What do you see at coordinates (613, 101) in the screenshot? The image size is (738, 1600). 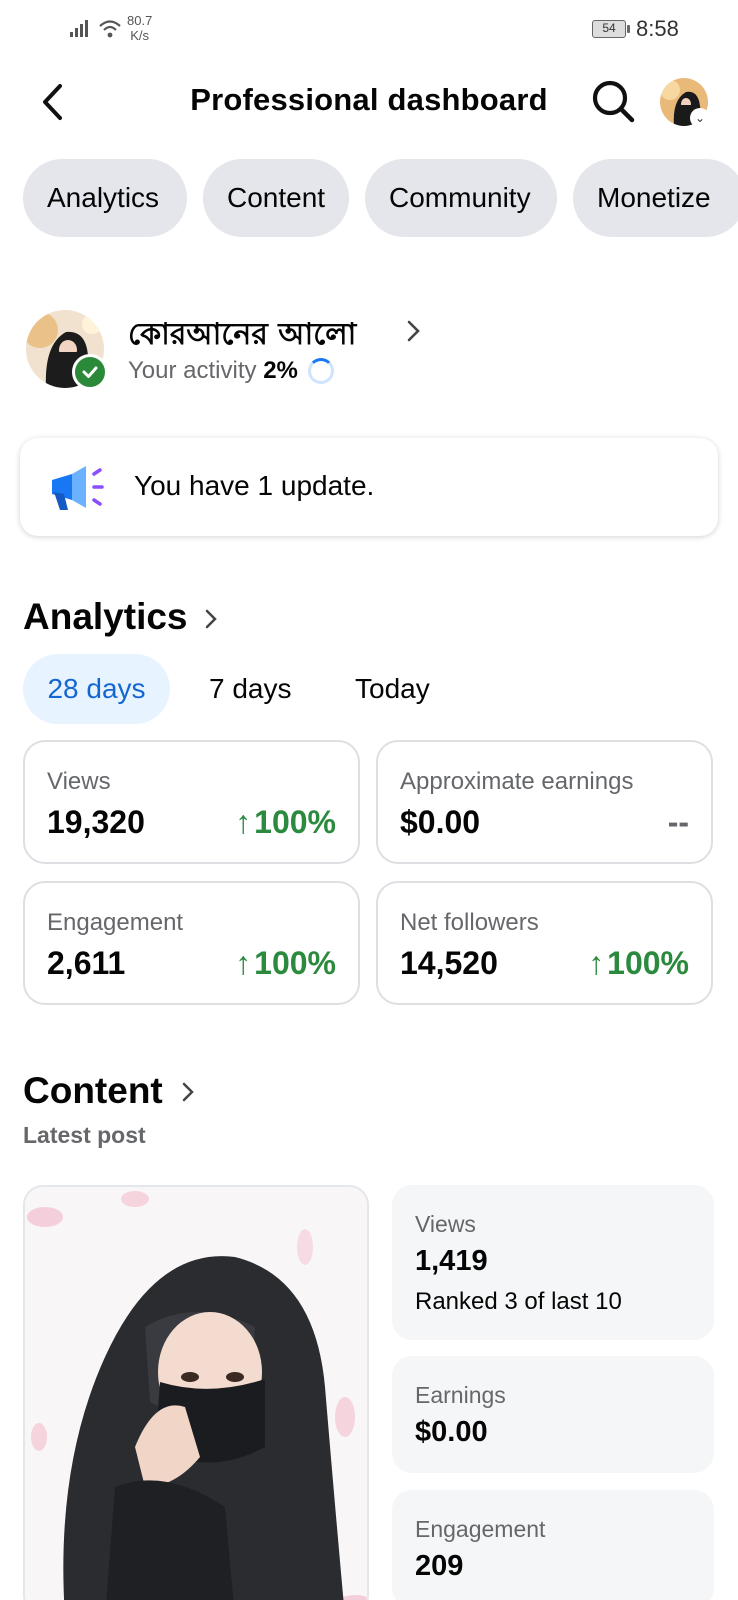 I see `search-icon` at bounding box center [613, 101].